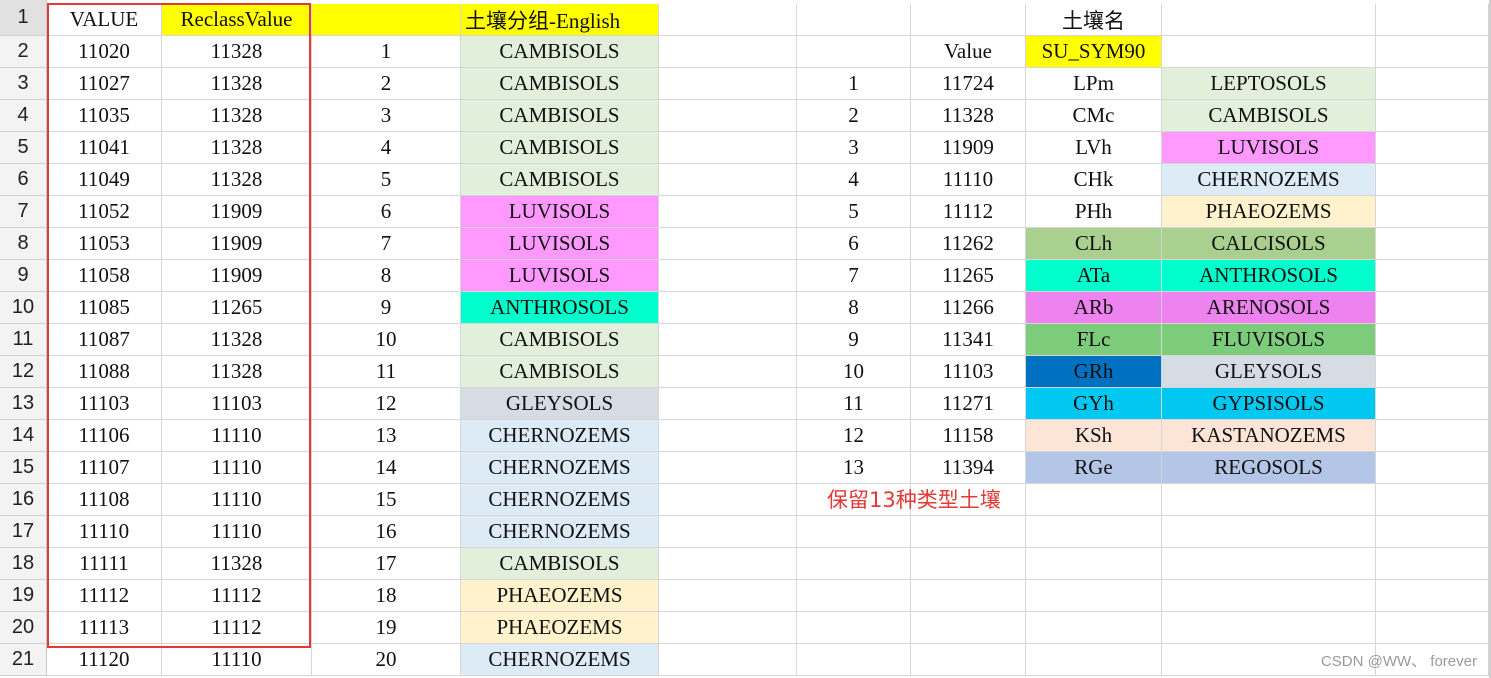 The height and width of the screenshot is (678, 1491). What do you see at coordinates (23, 628) in the screenshot?
I see `row-header: 20` at bounding box center [23, 628].